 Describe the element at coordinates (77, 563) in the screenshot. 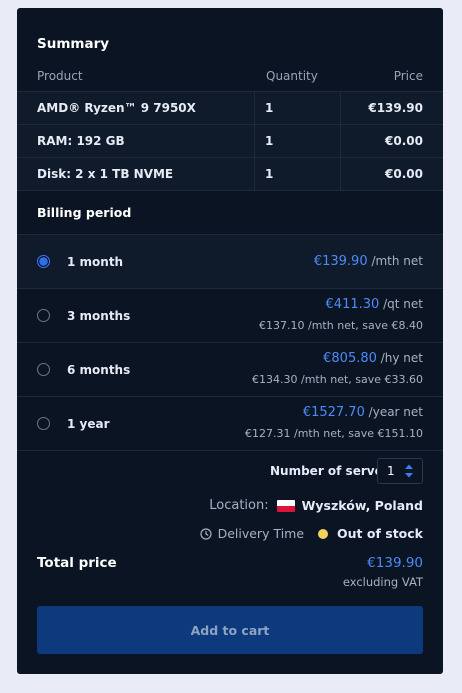

I see `total-price-label: Total price` at that location.